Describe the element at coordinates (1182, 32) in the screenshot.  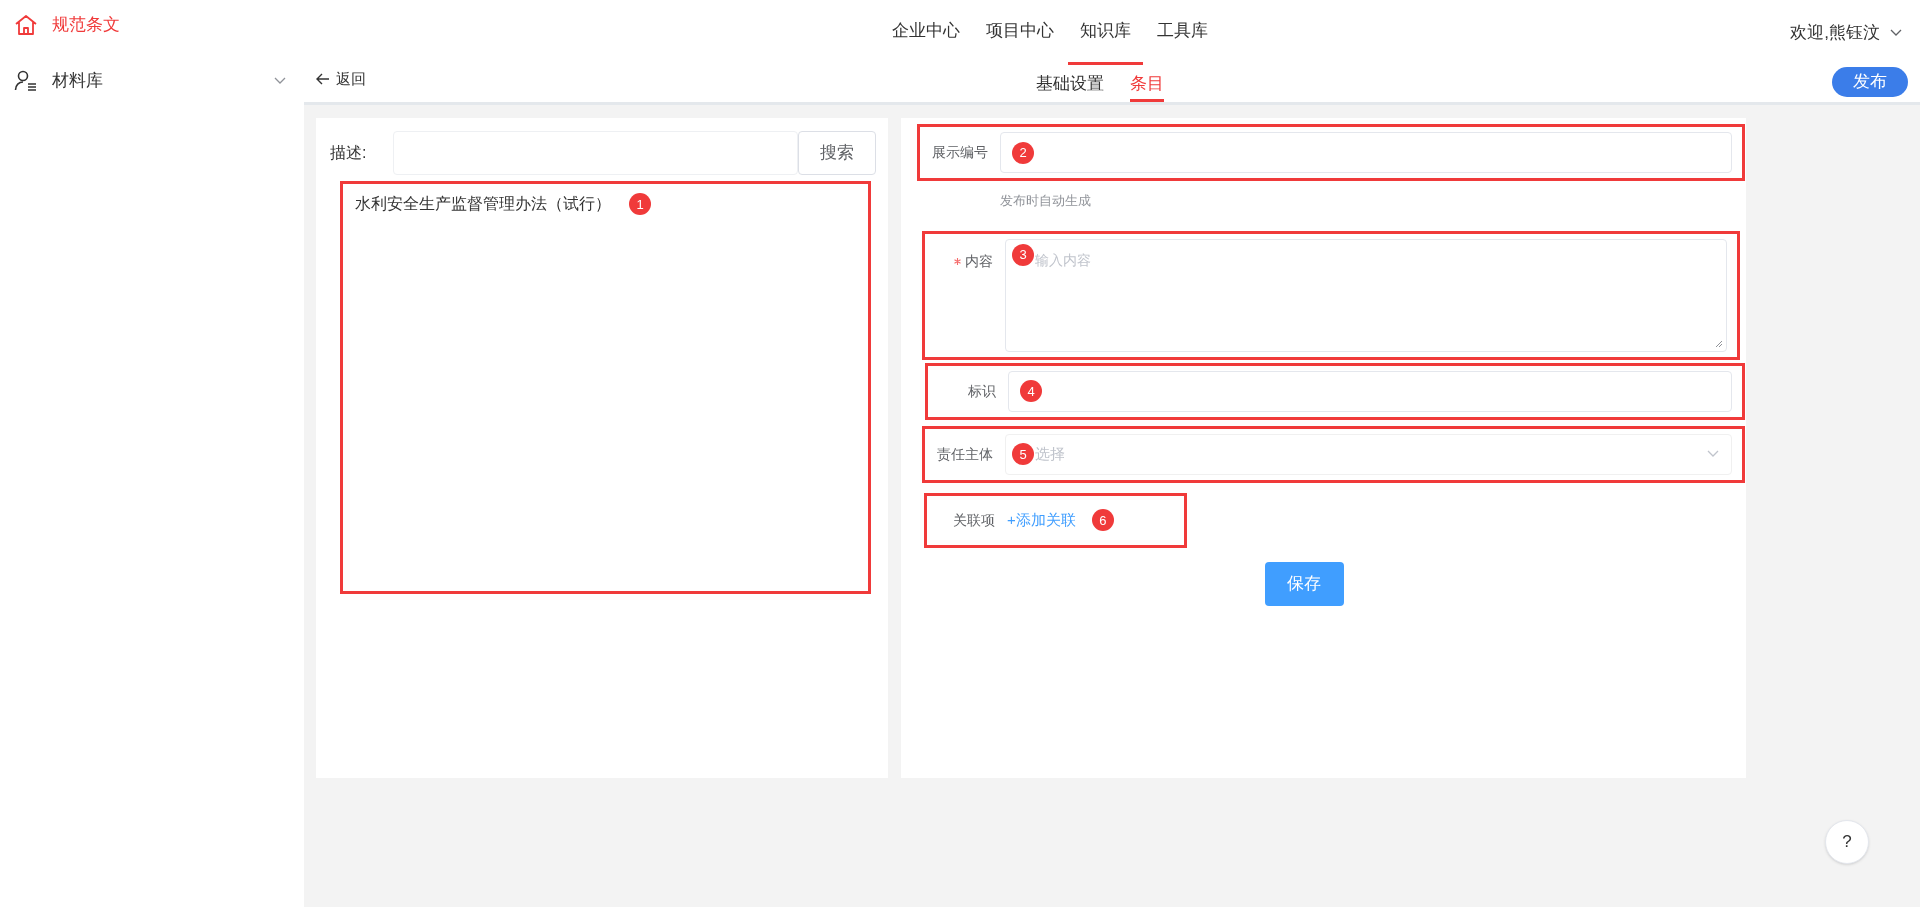
I see `nav-tab: 工具库` at that location.